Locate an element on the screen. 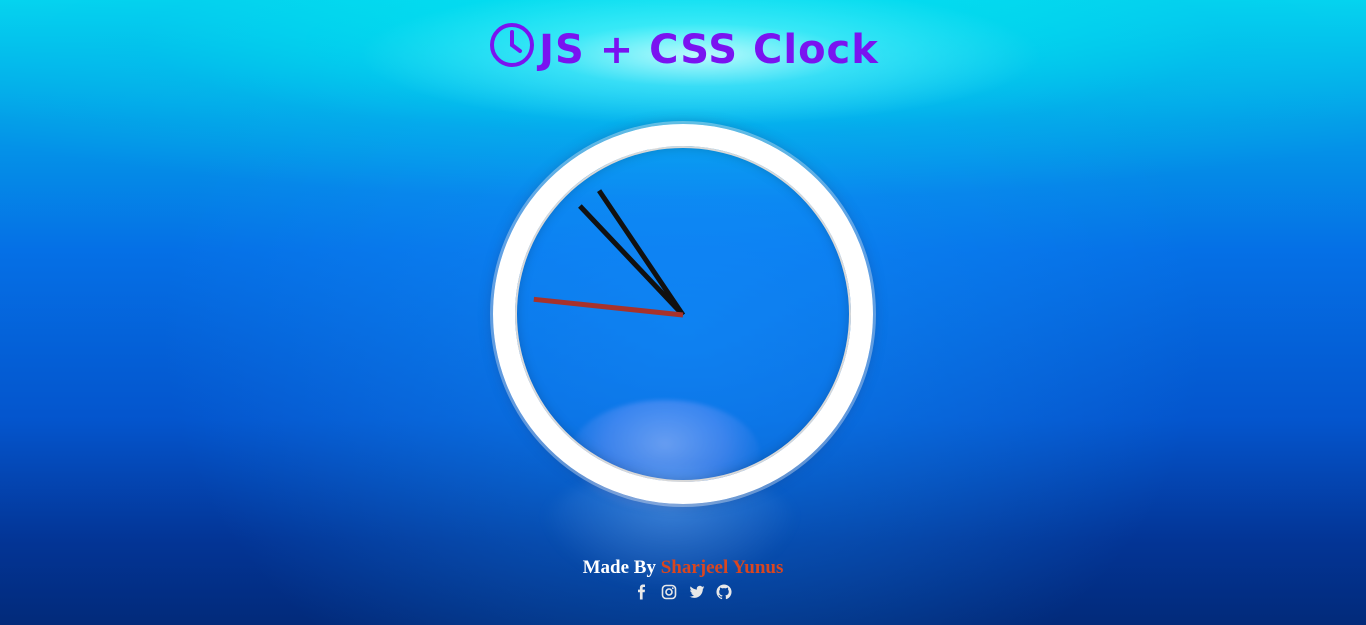  instagram-icon is located at coordinates (669, 591).